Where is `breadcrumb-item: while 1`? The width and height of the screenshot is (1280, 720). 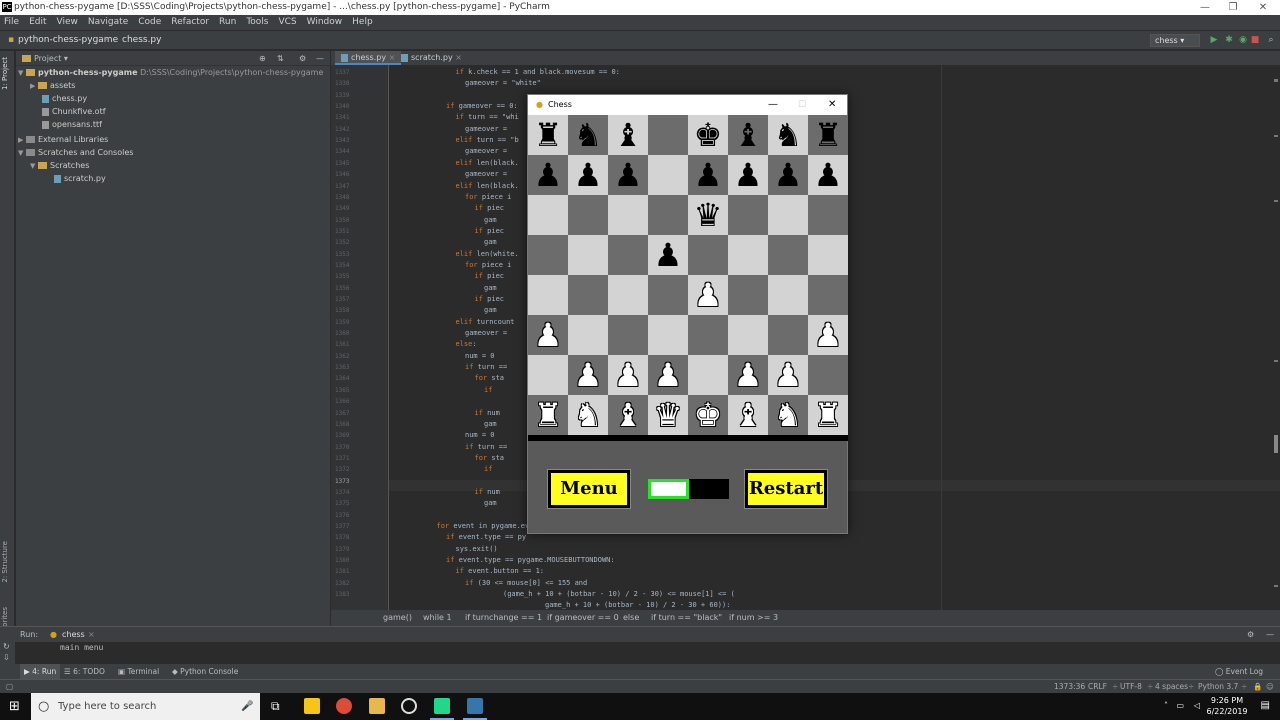 breadcrumb-item: while 1 is located at coordinates (437, 618).